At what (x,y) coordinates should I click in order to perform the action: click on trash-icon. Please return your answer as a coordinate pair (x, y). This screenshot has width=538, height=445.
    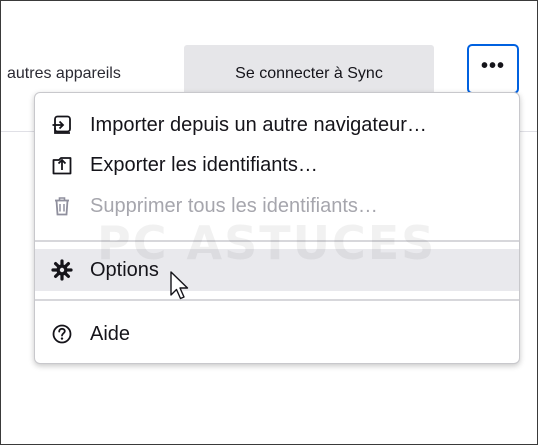
    Looking at the image, I should click on (62, 206).